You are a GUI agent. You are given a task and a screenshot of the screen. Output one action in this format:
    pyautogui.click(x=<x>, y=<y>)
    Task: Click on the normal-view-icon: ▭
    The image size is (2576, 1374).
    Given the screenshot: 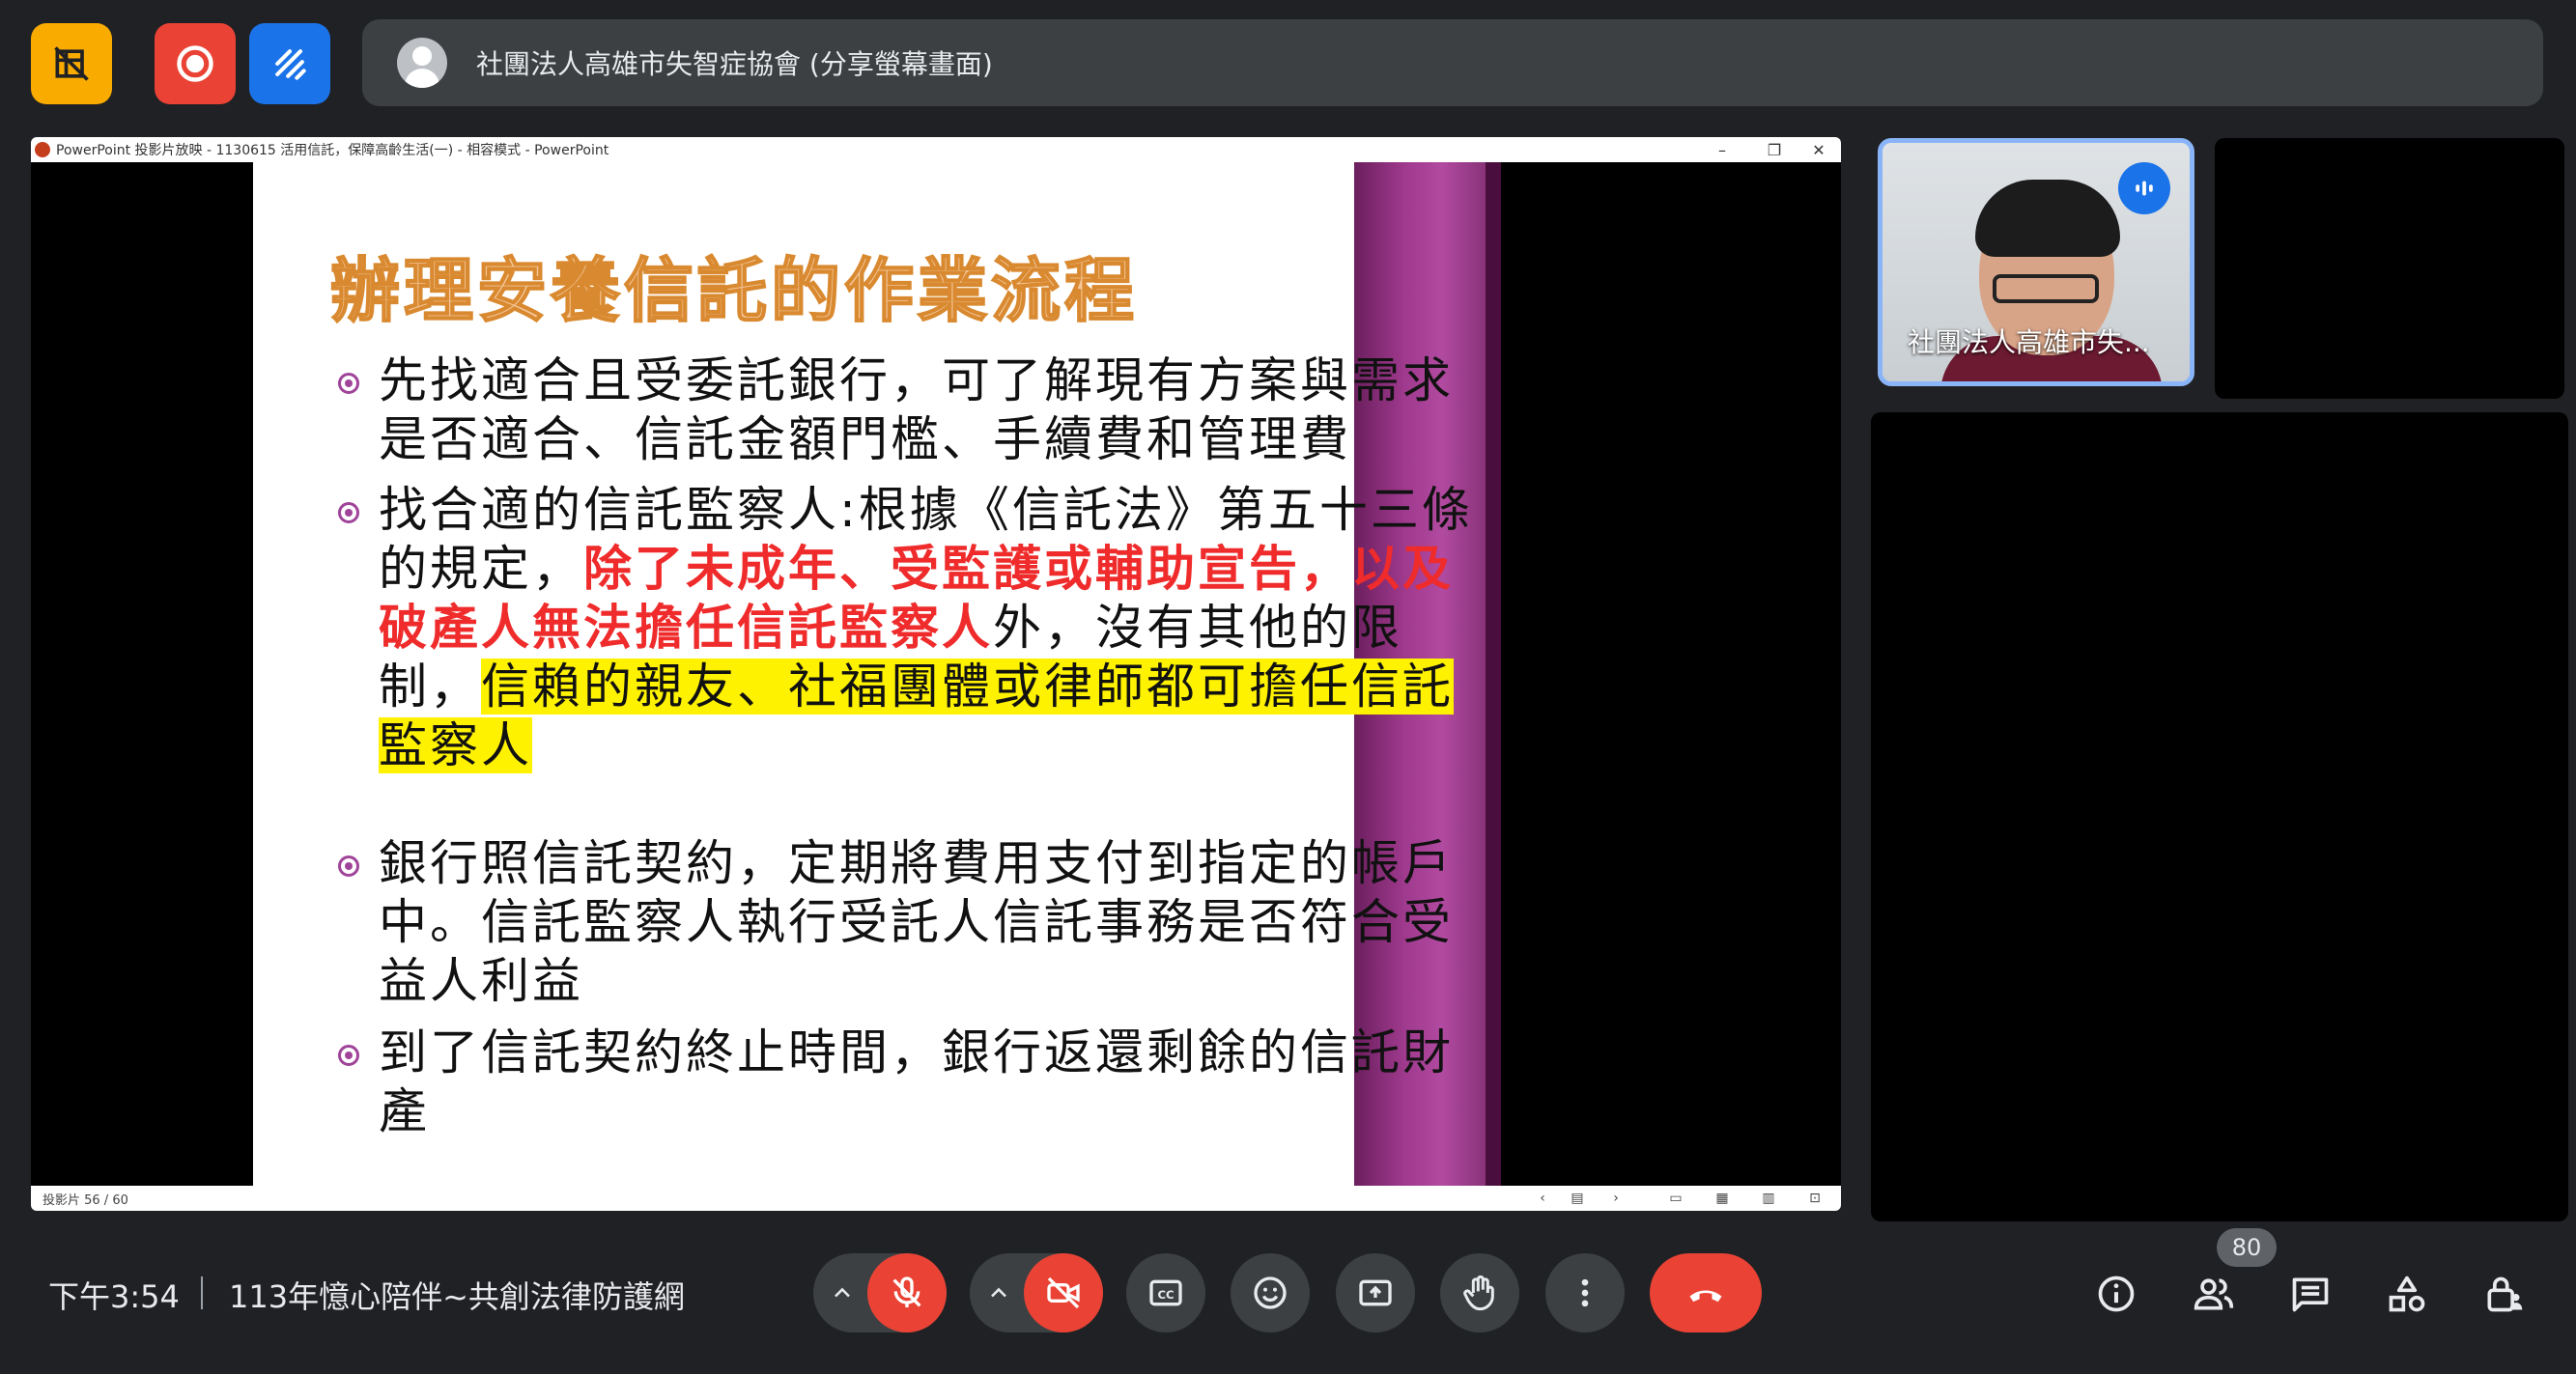 What is the action you would take?
    pyautogui.click(x=1675, y=1198)
    